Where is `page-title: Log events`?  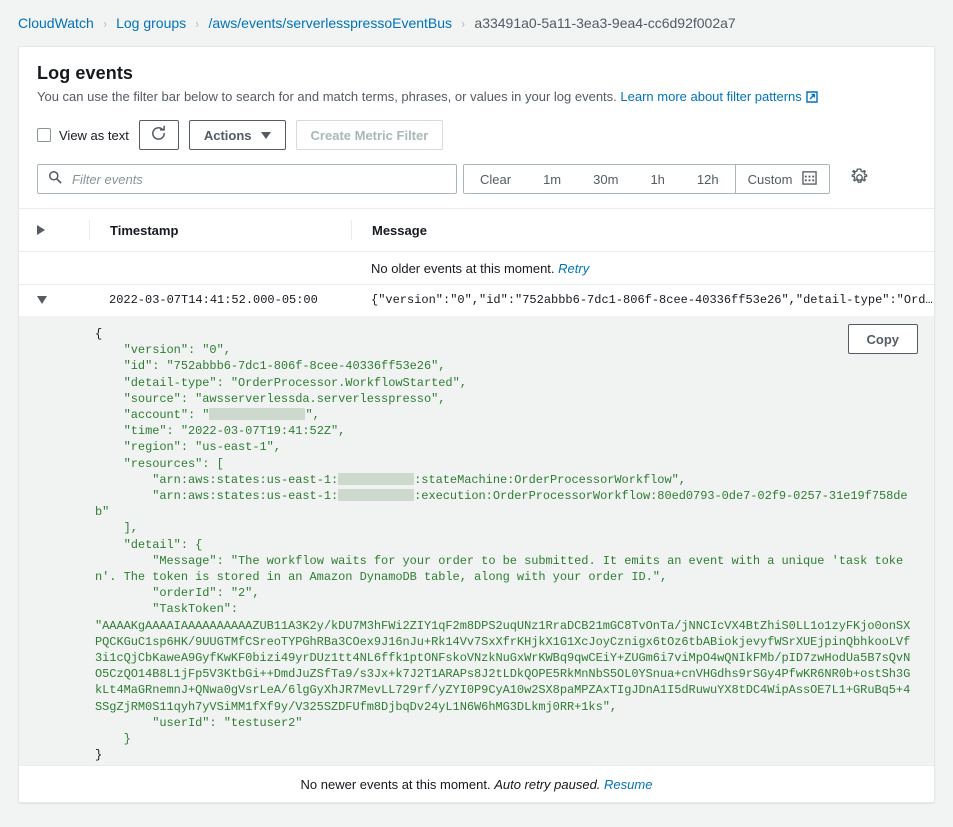
page-title: Log events is located at coordinates (85, 73).